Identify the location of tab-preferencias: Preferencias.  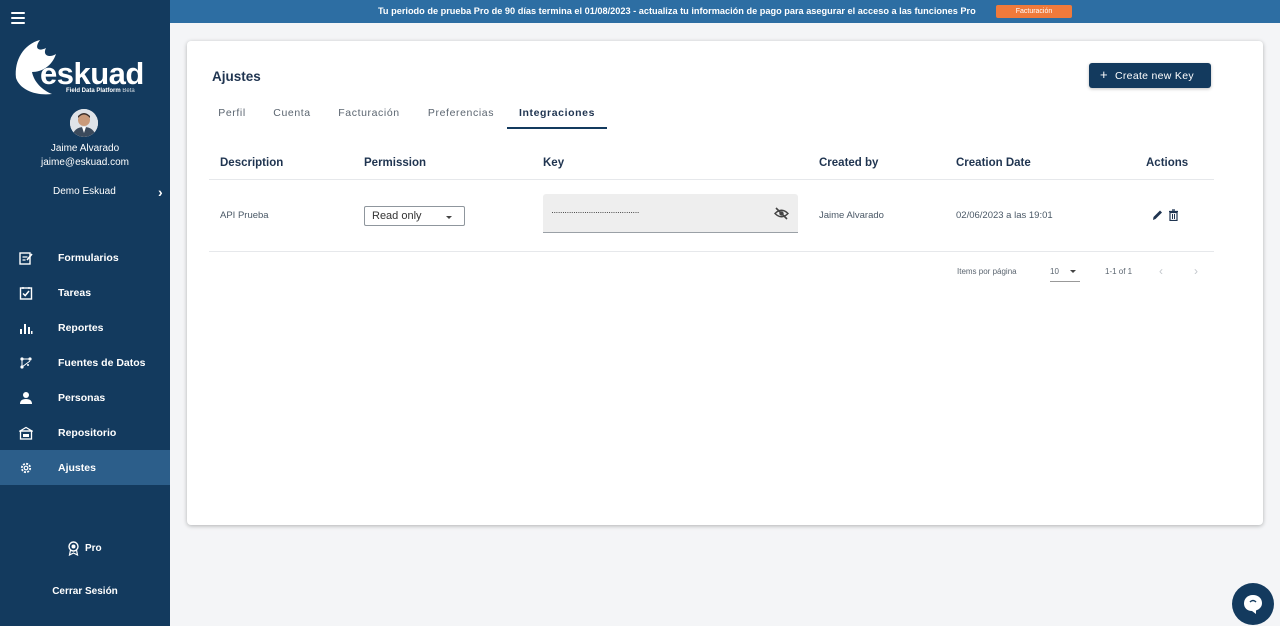
(461, 115).